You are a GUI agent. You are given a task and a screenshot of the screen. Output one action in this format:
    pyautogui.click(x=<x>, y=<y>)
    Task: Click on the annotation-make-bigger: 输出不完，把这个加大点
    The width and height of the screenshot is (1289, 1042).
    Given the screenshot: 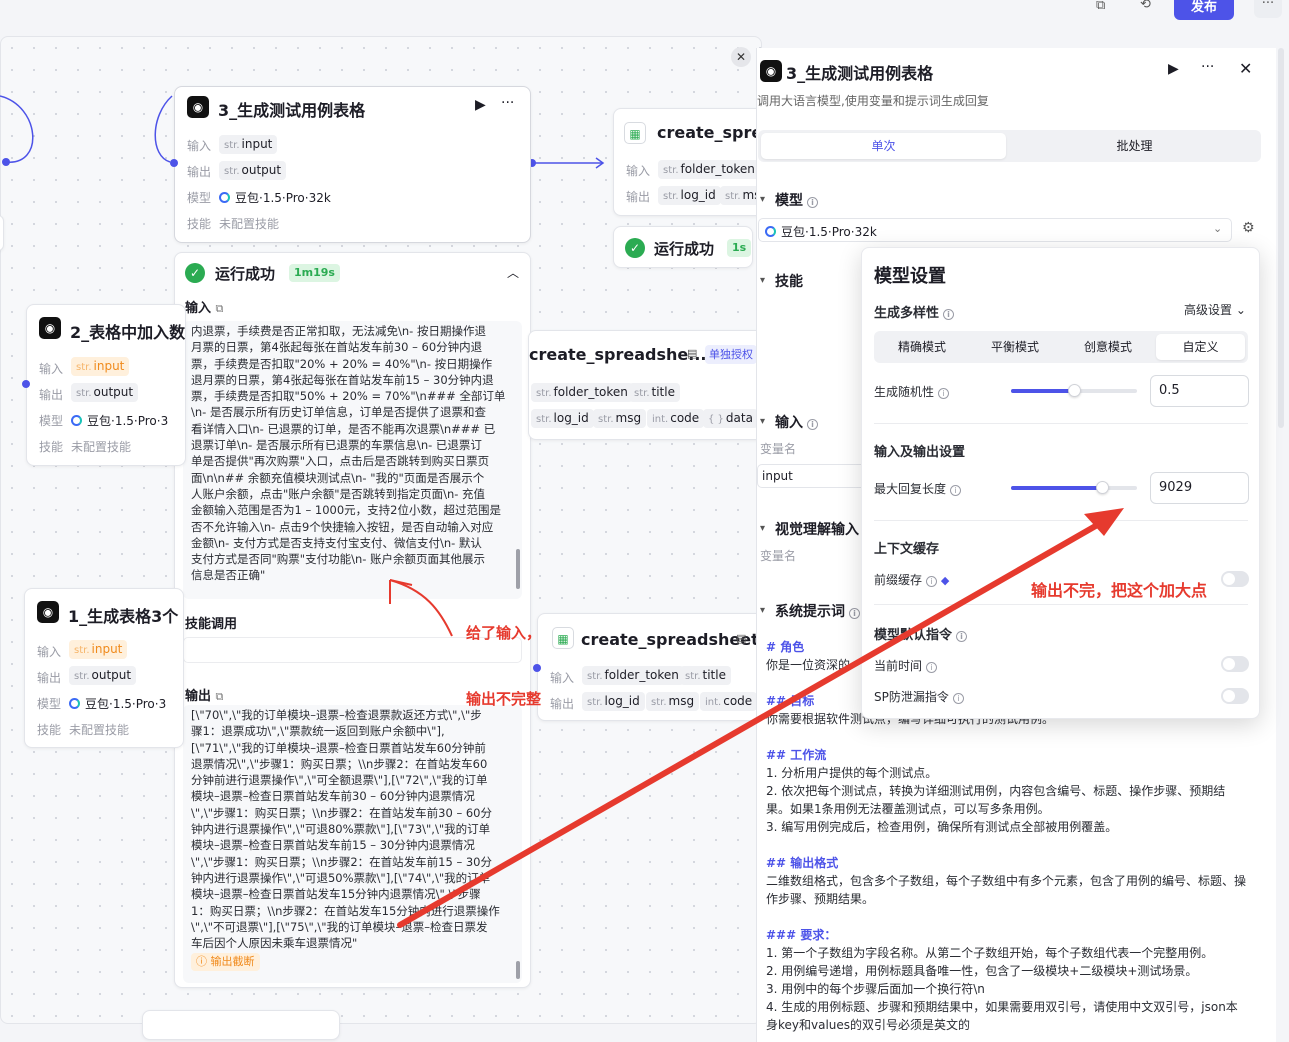 What is the action you would take?
    pyautogui.click(x=1119, y=590)
    